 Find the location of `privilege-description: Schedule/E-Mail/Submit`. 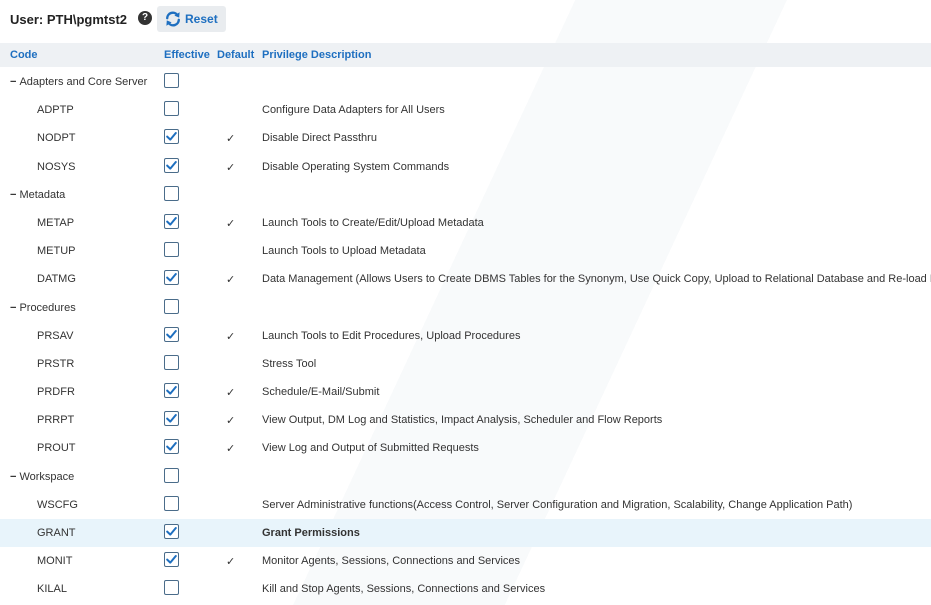

privilege-description: Schedule/E-Mail/Submit is located at coordinates (321, 392).